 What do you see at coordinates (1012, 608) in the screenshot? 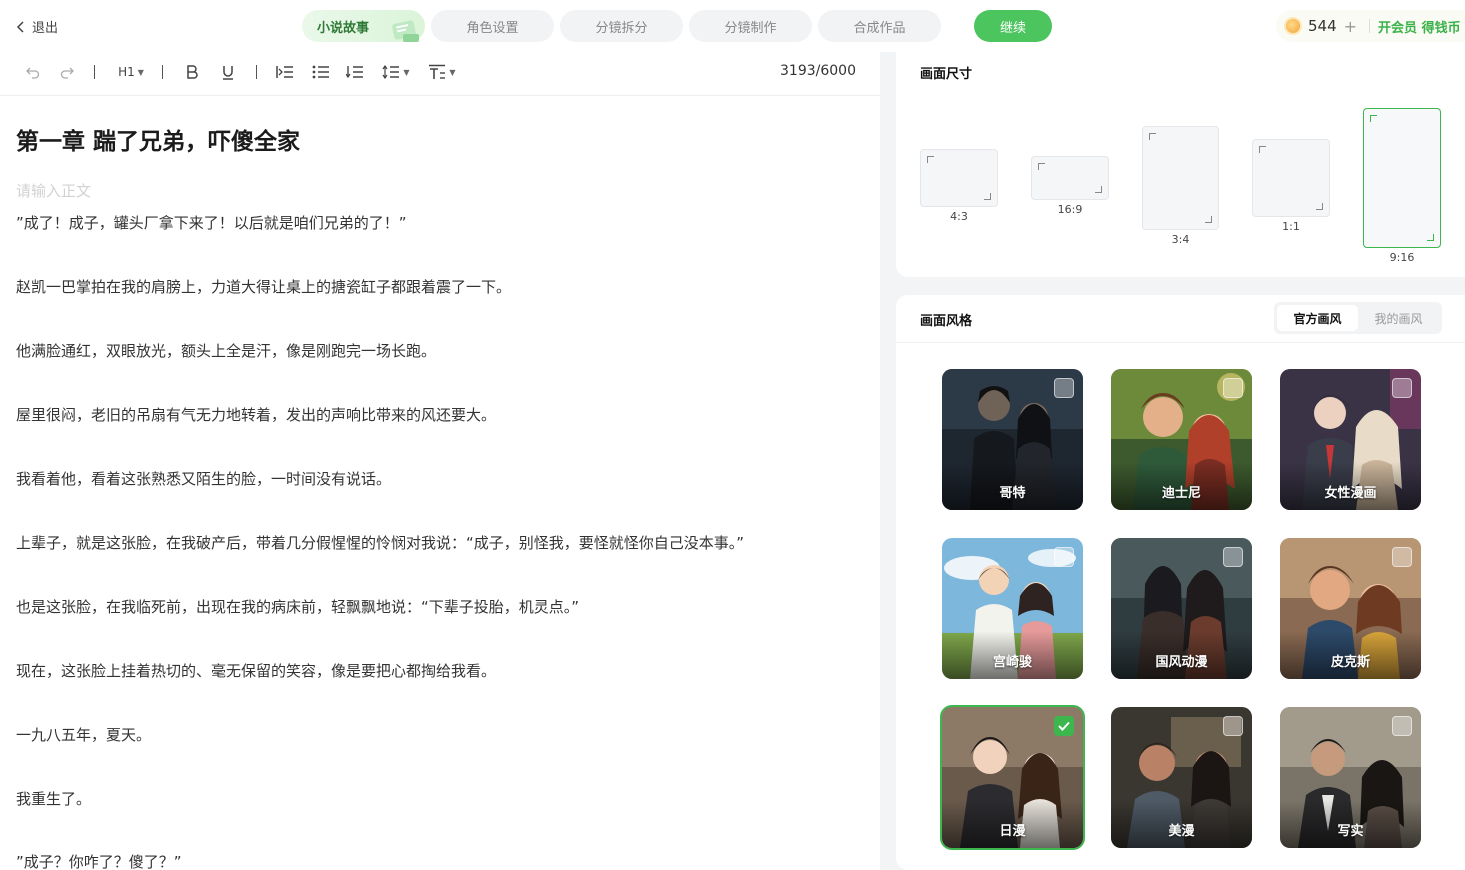
I see `style-card-miyazaki: 宫崎骏` at bounding box center [1012, 608].